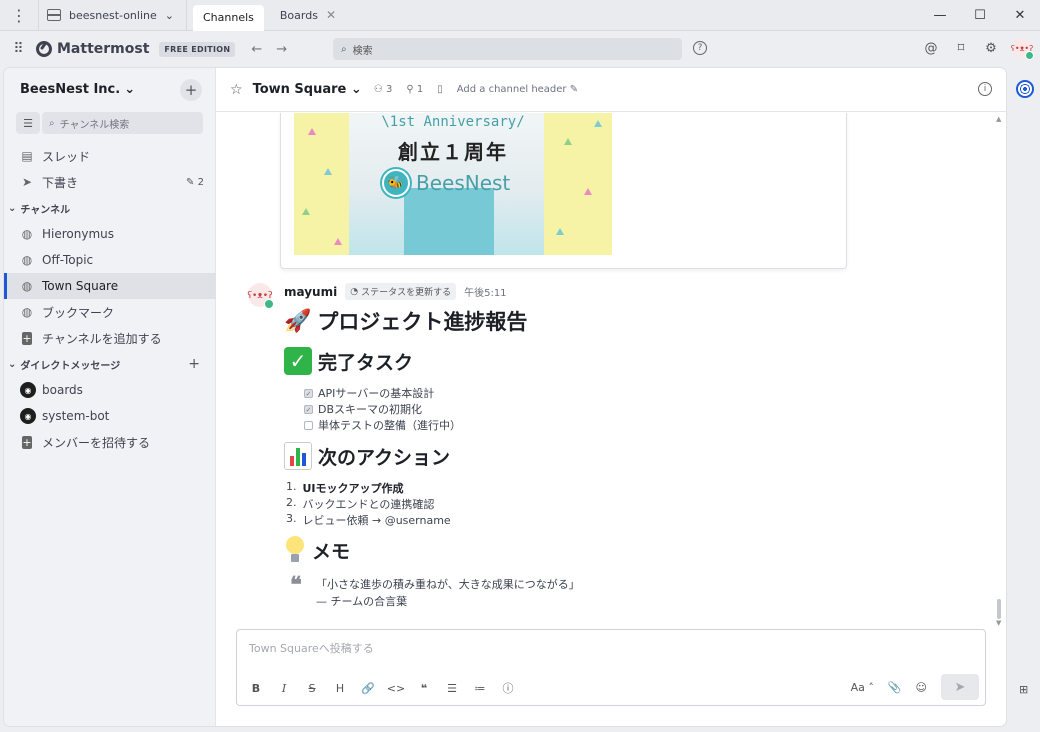 The height and width of the screenshot is (732, 1040). I want to click on globe-icon: ◍, so click(27, 286).